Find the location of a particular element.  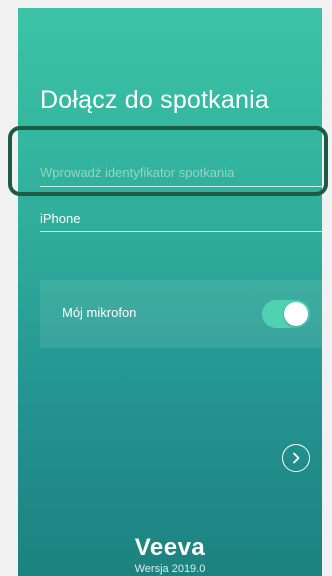

display-name-field: iPhone is located at coordinates (181, 217).